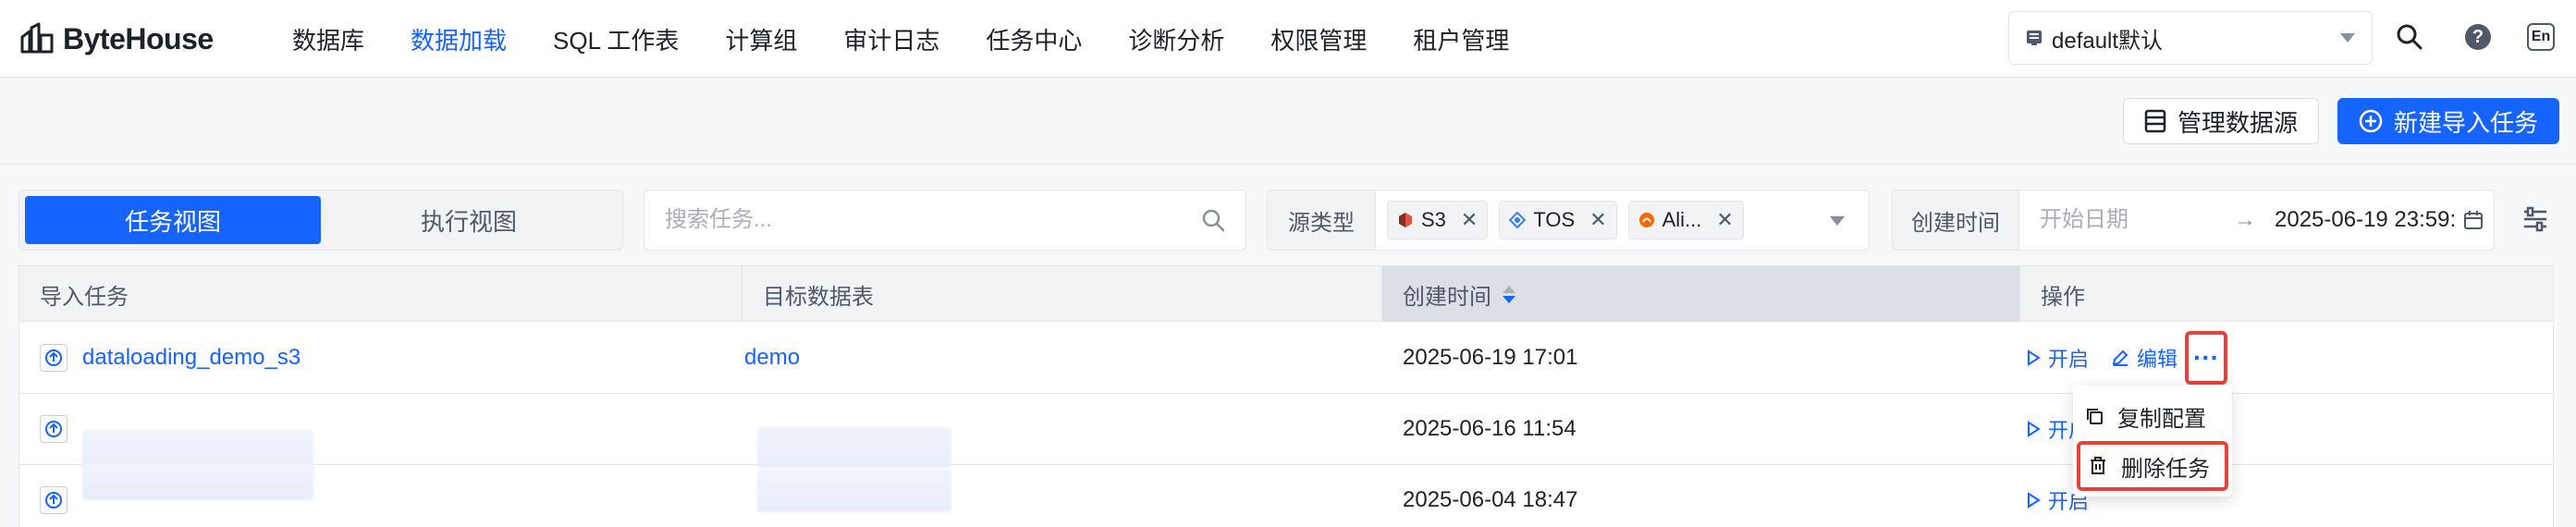  Describe the element at coordinates (2034, 38) in the screenshot. I see `database-icon` at that location.